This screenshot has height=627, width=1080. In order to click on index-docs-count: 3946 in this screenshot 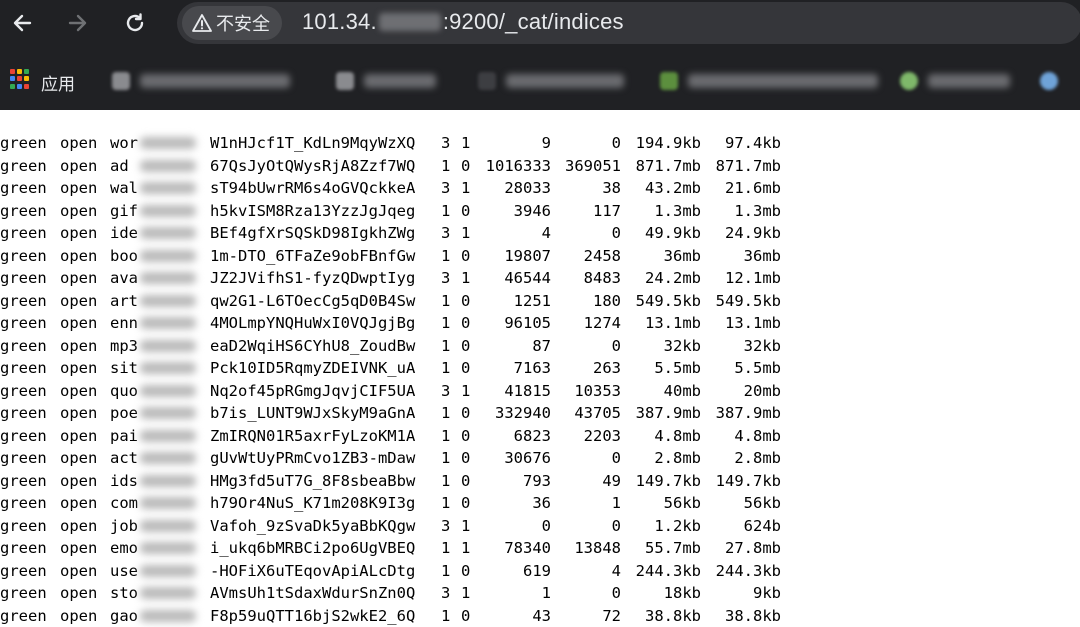, I will do `click(532, 210)`.